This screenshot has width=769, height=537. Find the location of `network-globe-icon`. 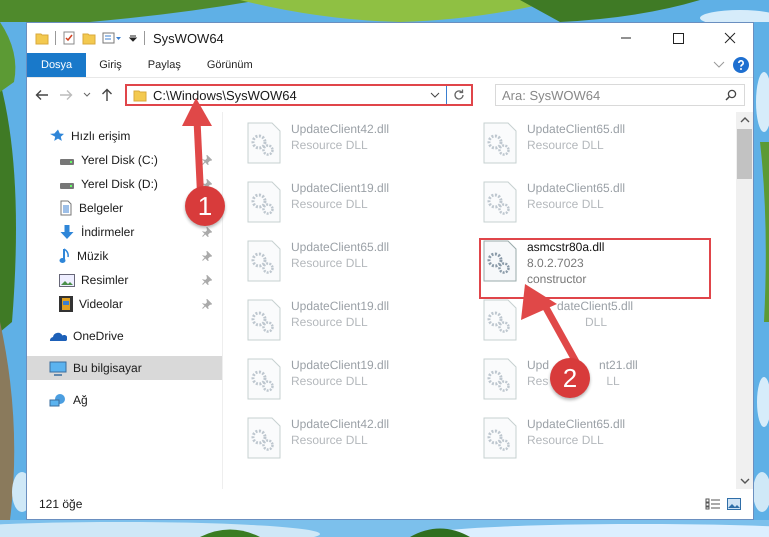

network-globe-icon is located at coordinates (58, 400).